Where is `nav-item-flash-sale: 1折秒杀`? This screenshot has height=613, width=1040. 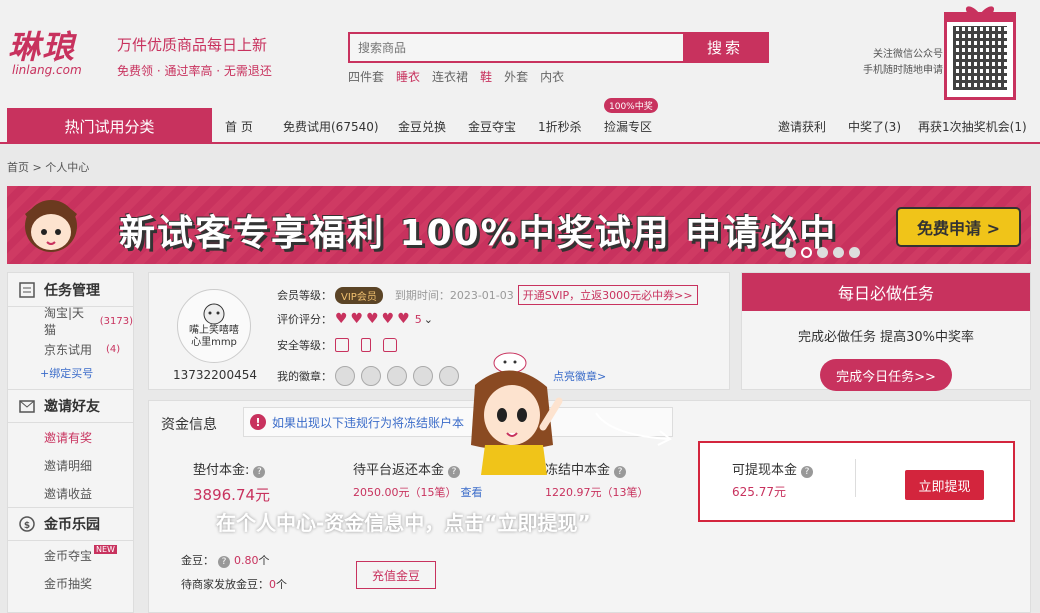
nav-item-flash-sale: 1折秒杀 is located at coordinates (560, 126).